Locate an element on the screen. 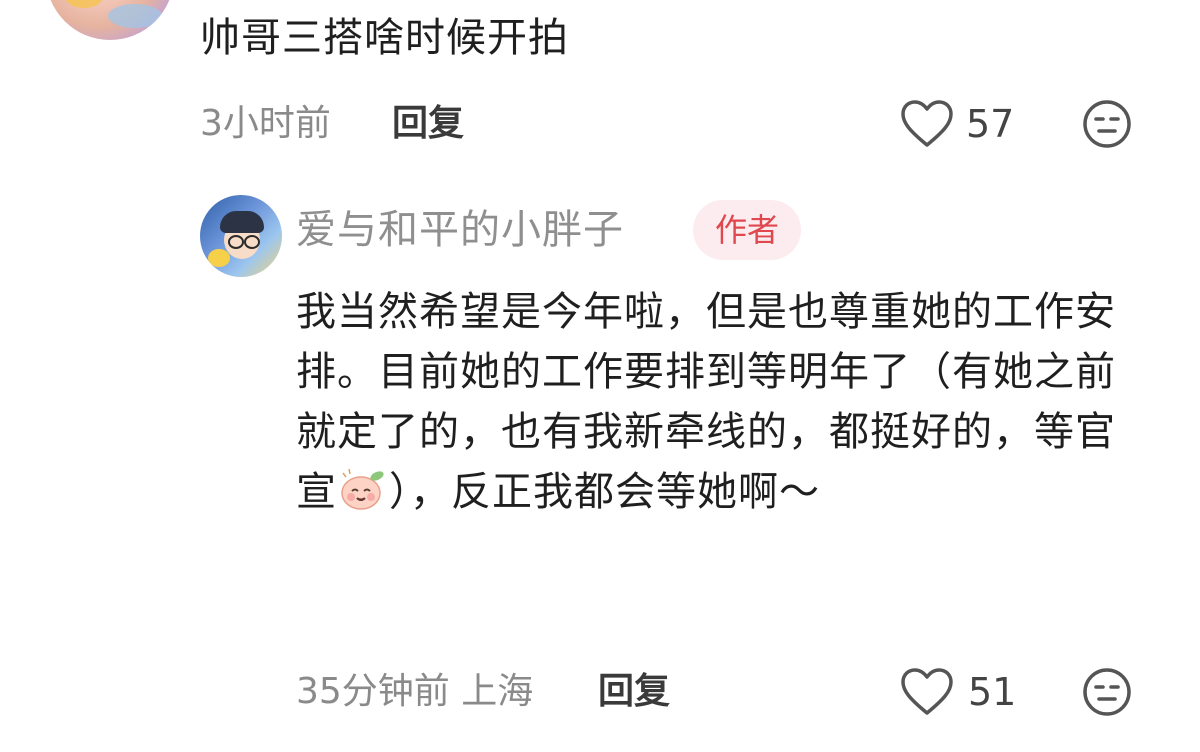  commenter-avatar is located at coordinates (110, 20).